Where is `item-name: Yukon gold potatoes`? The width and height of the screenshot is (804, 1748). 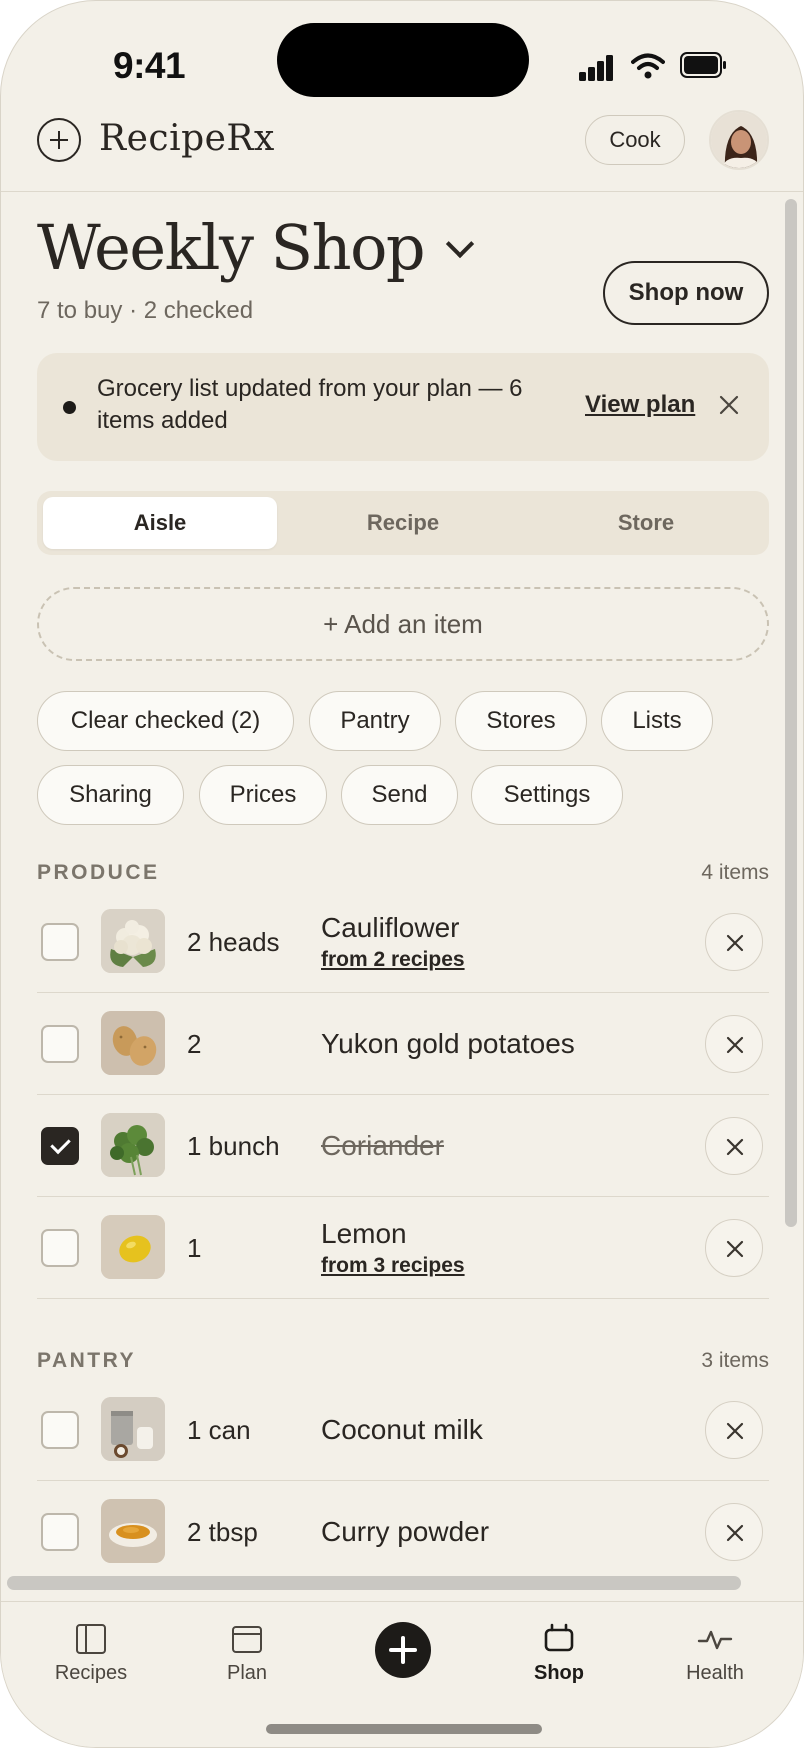 item-name: Yukon gold potatoes is located at coordinates (448, 1044).